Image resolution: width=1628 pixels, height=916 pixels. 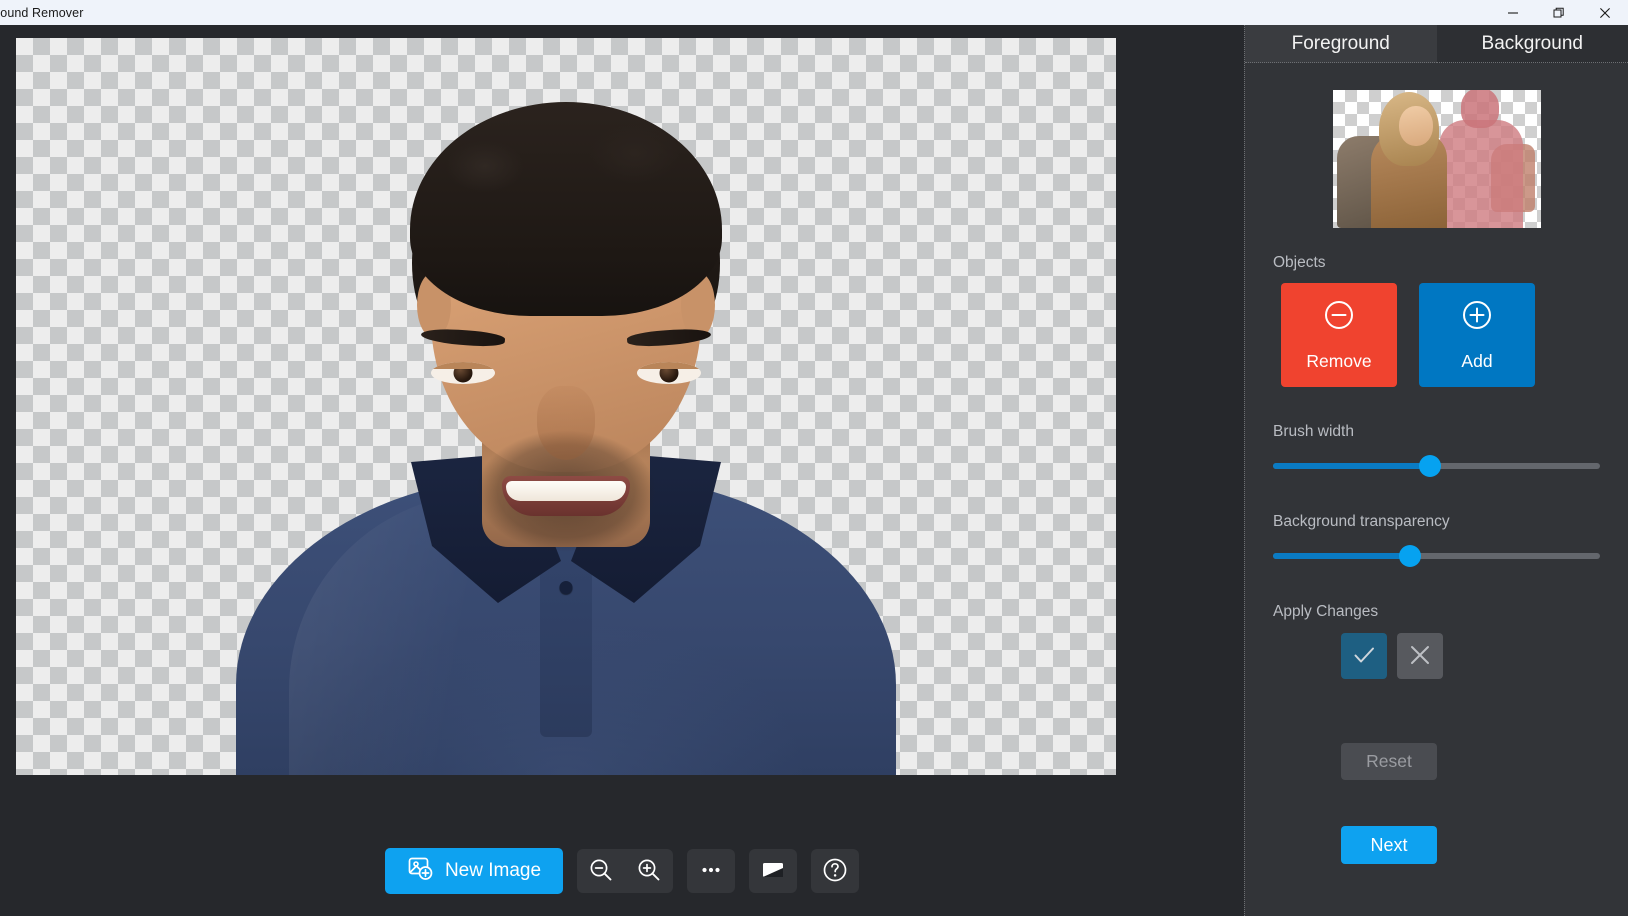 I want to click on apply-confirm-button, so click(x=1364, y=656).